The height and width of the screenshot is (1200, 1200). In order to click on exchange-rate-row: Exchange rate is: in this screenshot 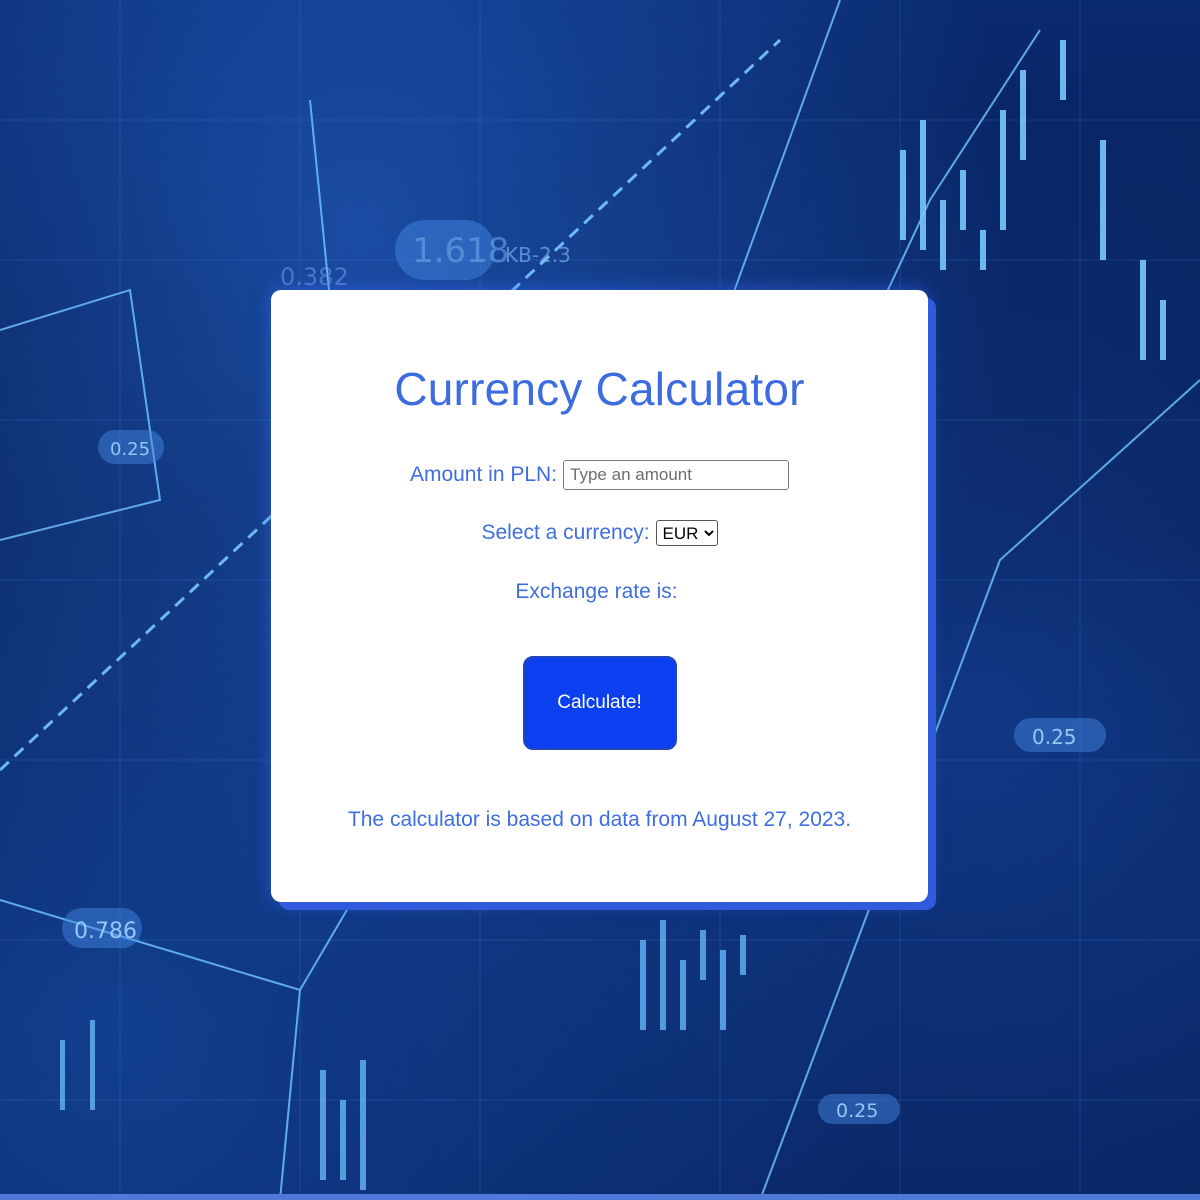, I will do `click(599, 592)`.